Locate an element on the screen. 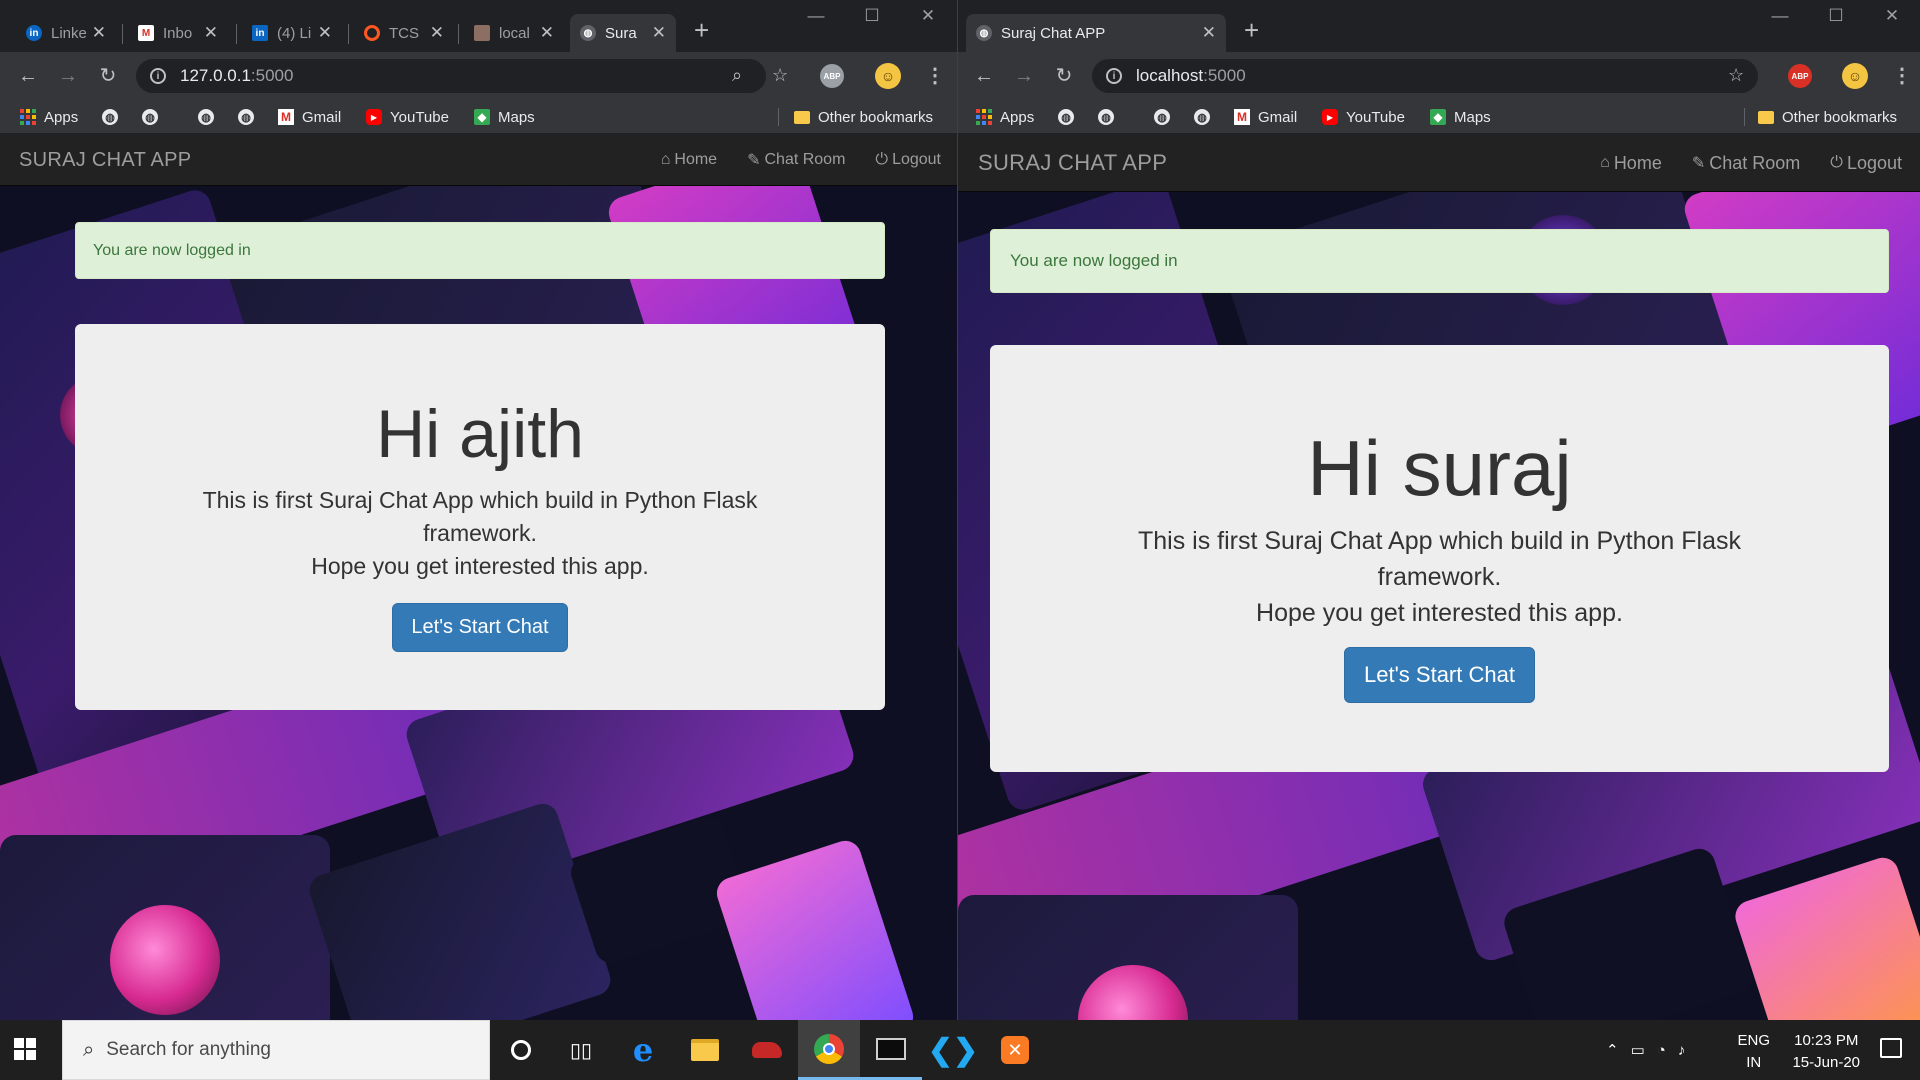 This screenshot has height=1080, width=1920. terminal-icon is located at coordinates (891, 1050).